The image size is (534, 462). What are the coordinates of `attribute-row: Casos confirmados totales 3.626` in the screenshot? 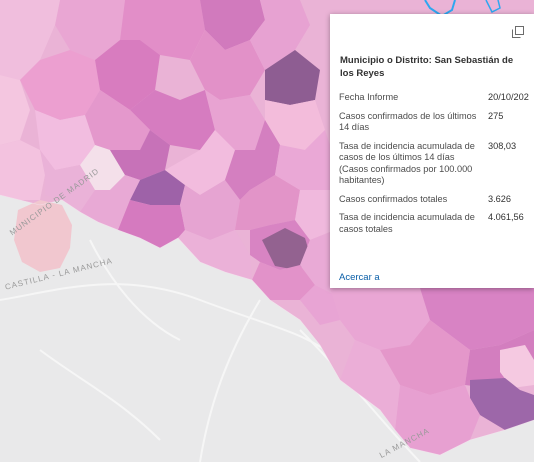 It's located at (436, 201).